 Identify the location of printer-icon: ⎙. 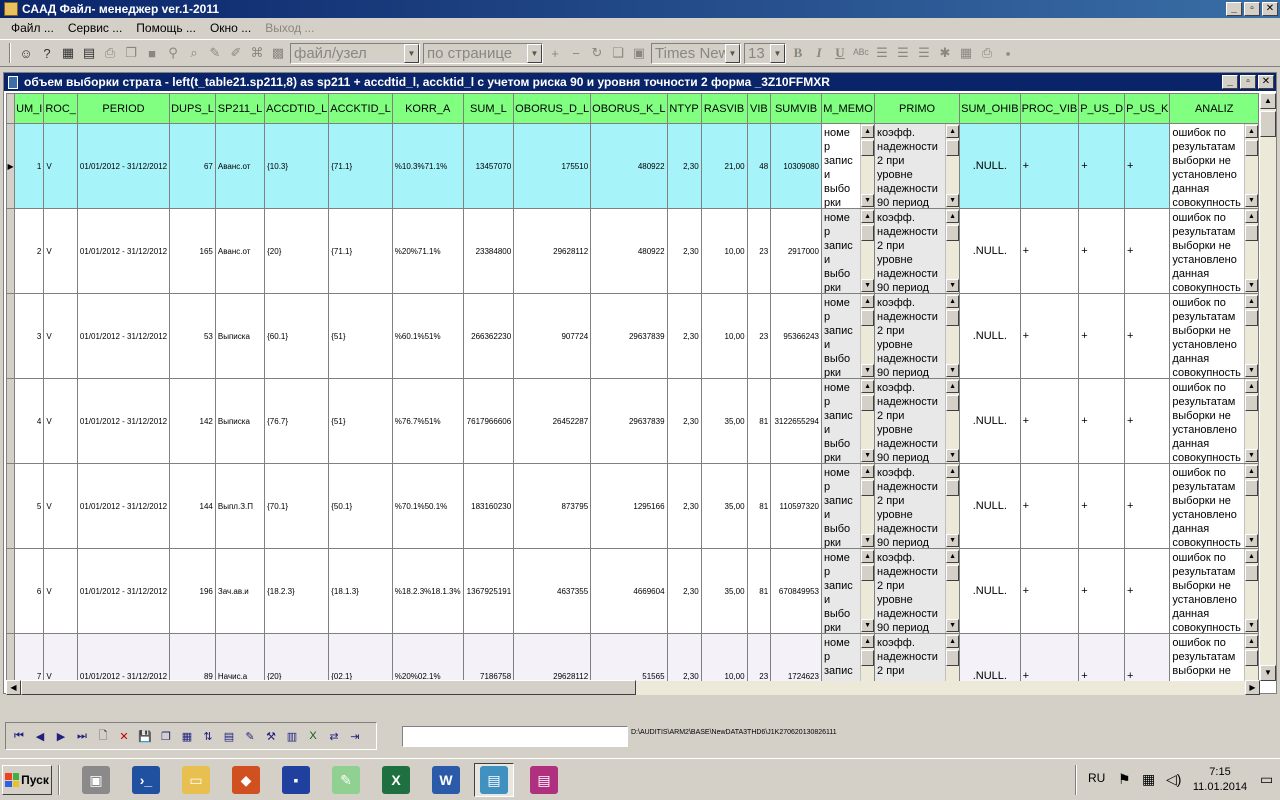
(987, 53).